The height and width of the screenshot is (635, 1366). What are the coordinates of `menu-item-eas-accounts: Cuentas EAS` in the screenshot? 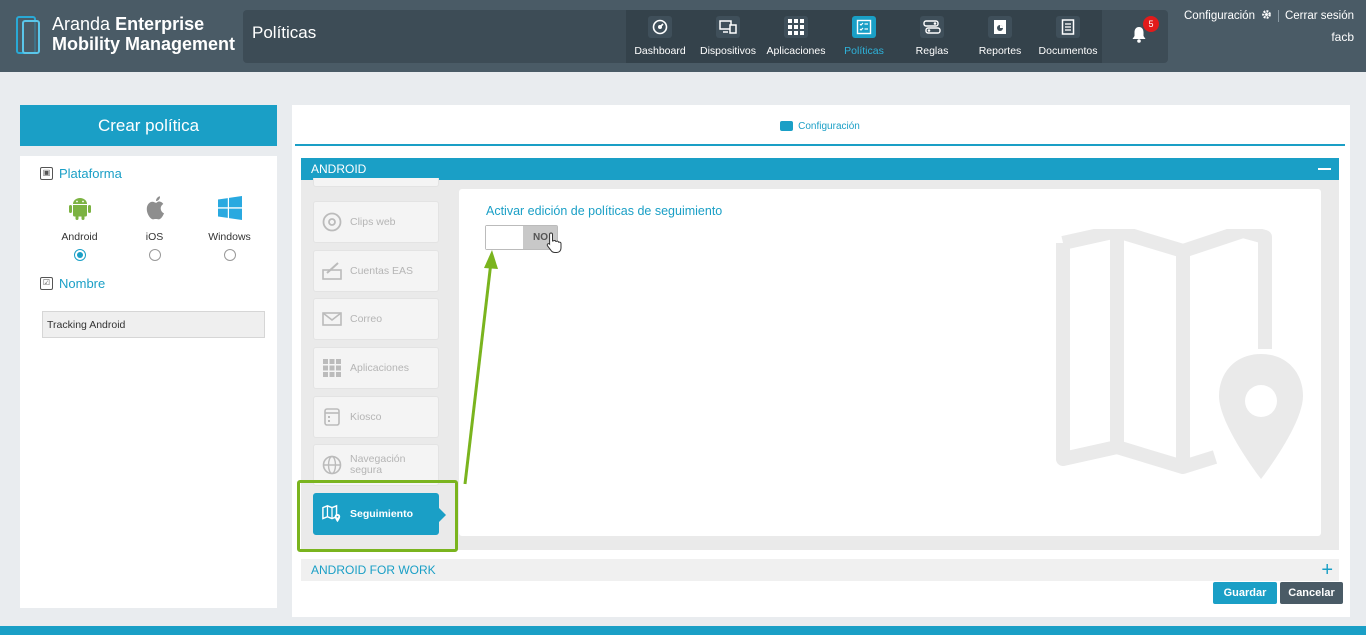 It's located at (376, 271).